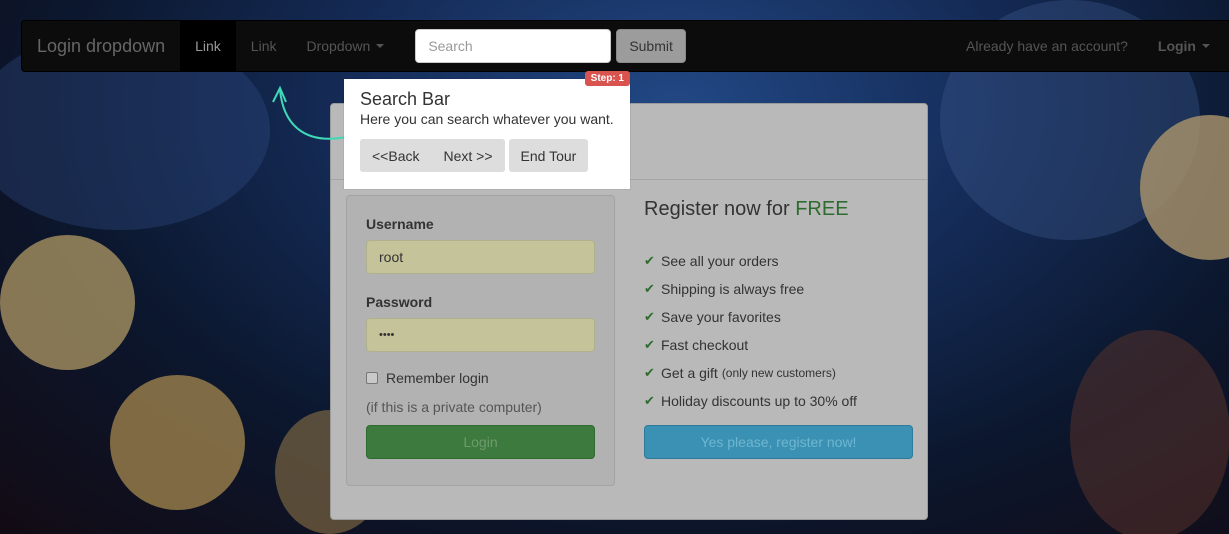  I want to click on username-label: Username, so click(400, 224).